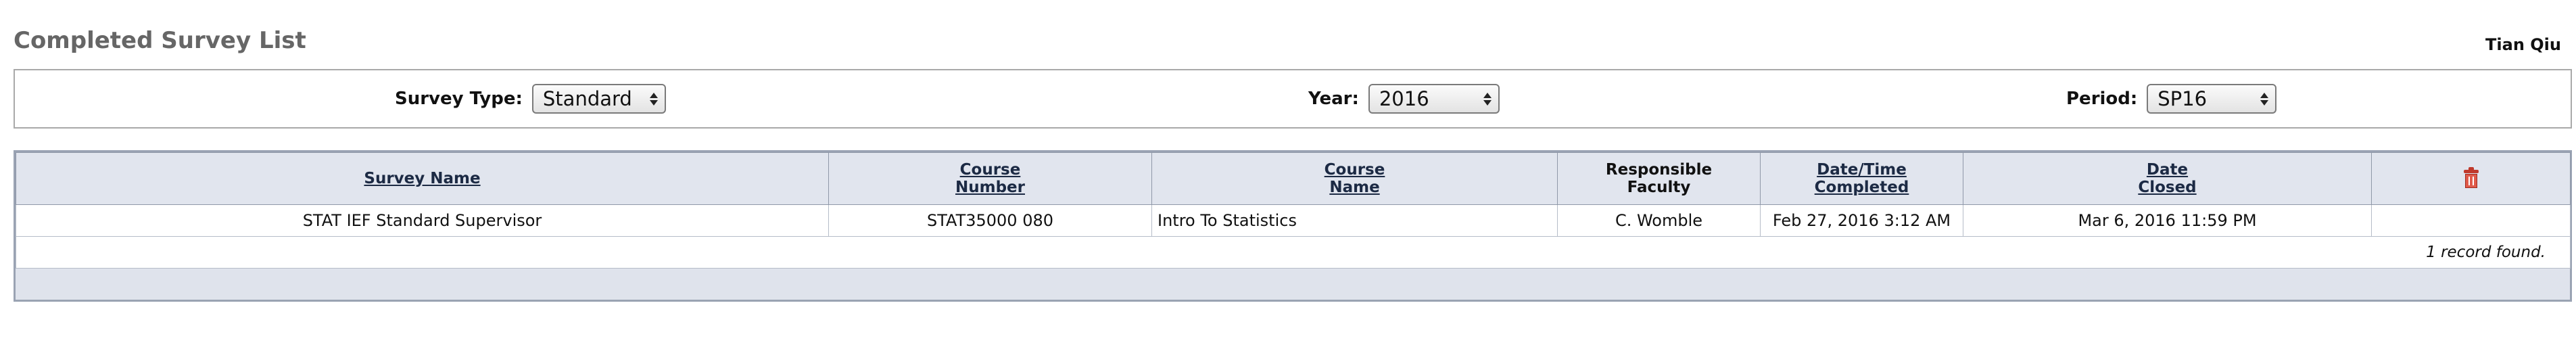  I want to click on period-select: SP16, so click(2212, 99).